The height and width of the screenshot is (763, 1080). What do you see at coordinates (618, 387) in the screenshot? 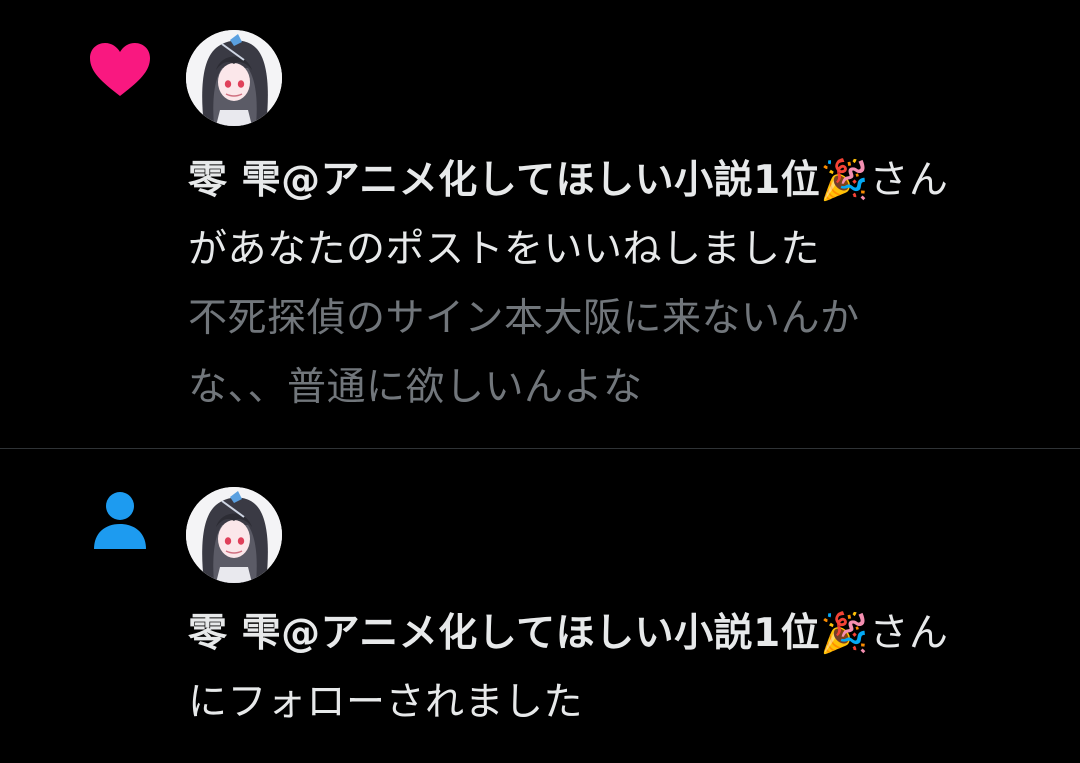
I see `post-preview-line-2: な、、普通に欲しいんよな` at bounding box center [618, 387].